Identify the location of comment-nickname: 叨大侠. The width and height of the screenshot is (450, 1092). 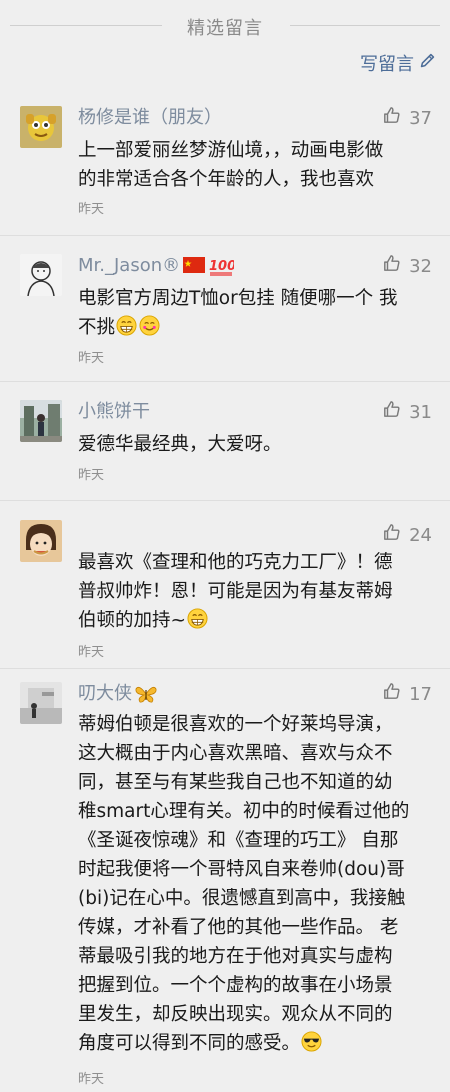
(117, 694).